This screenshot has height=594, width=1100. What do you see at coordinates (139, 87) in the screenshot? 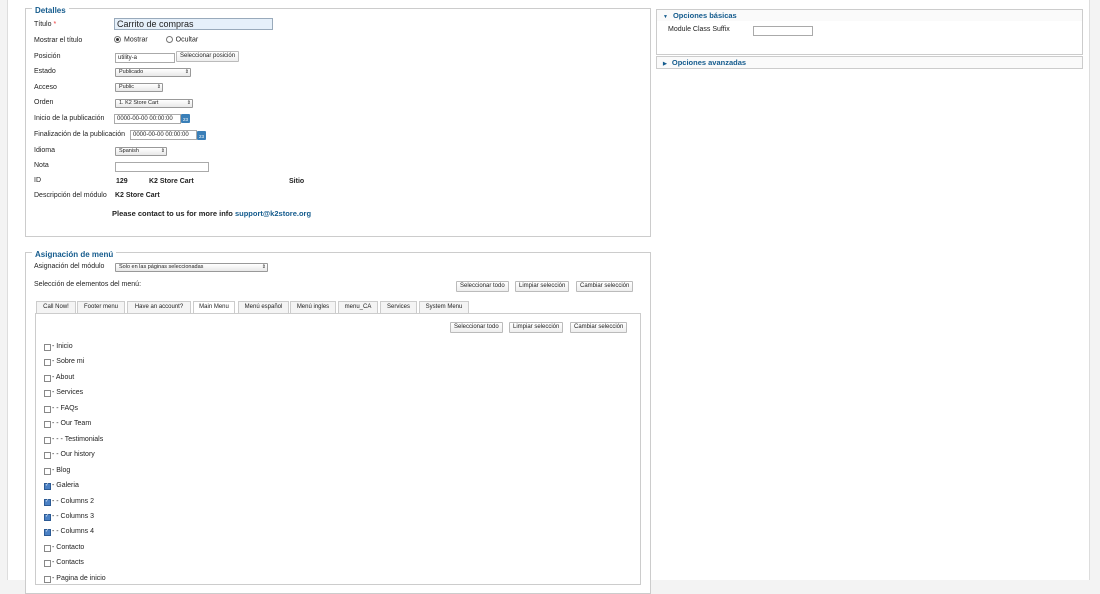
I see `access-select: Public ⇕` at bounding box center [139, 87].